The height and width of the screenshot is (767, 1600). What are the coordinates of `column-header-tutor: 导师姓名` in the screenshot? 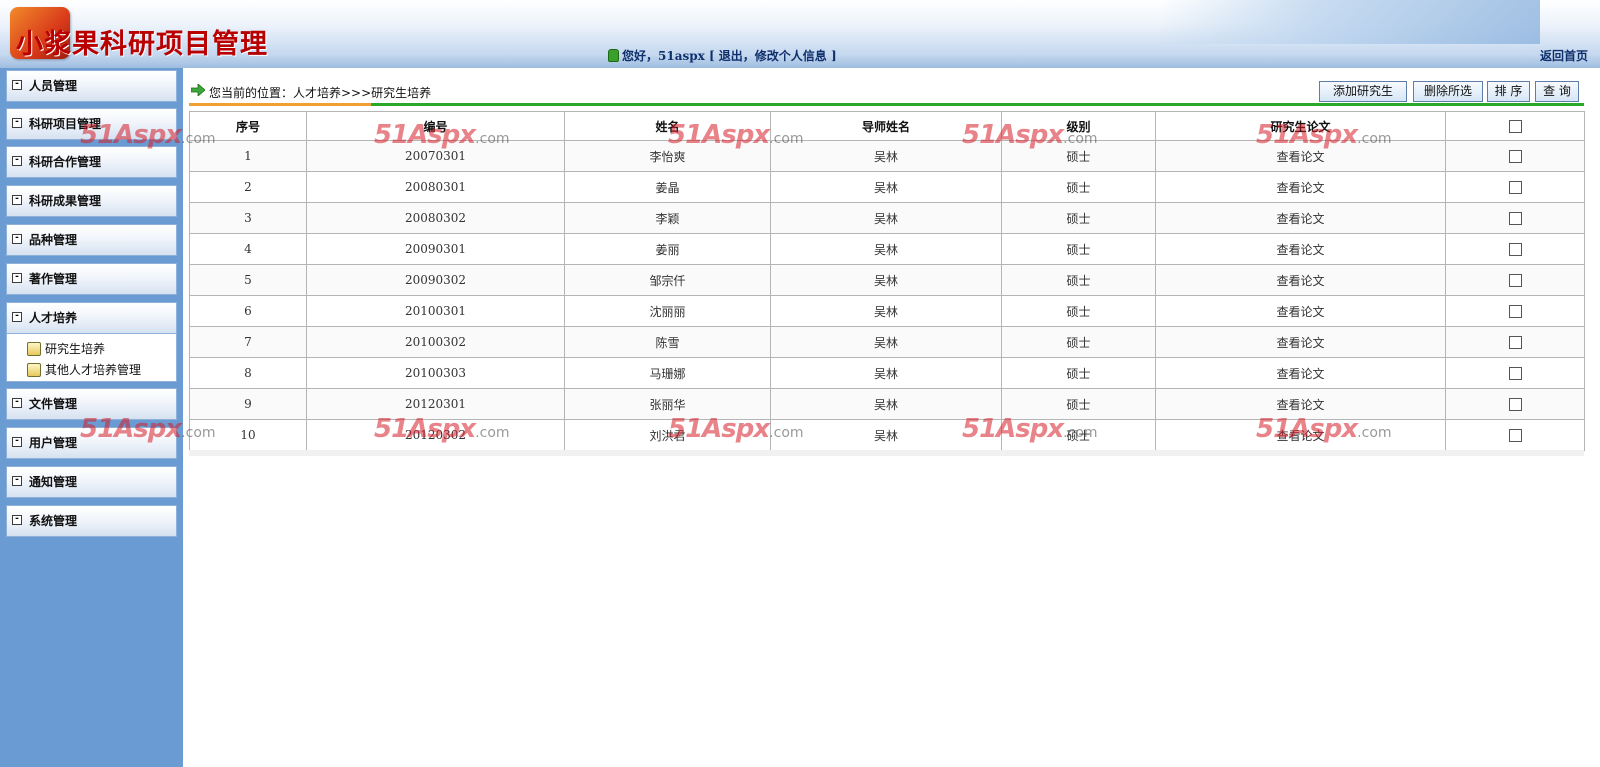 It's located at (886, 126).